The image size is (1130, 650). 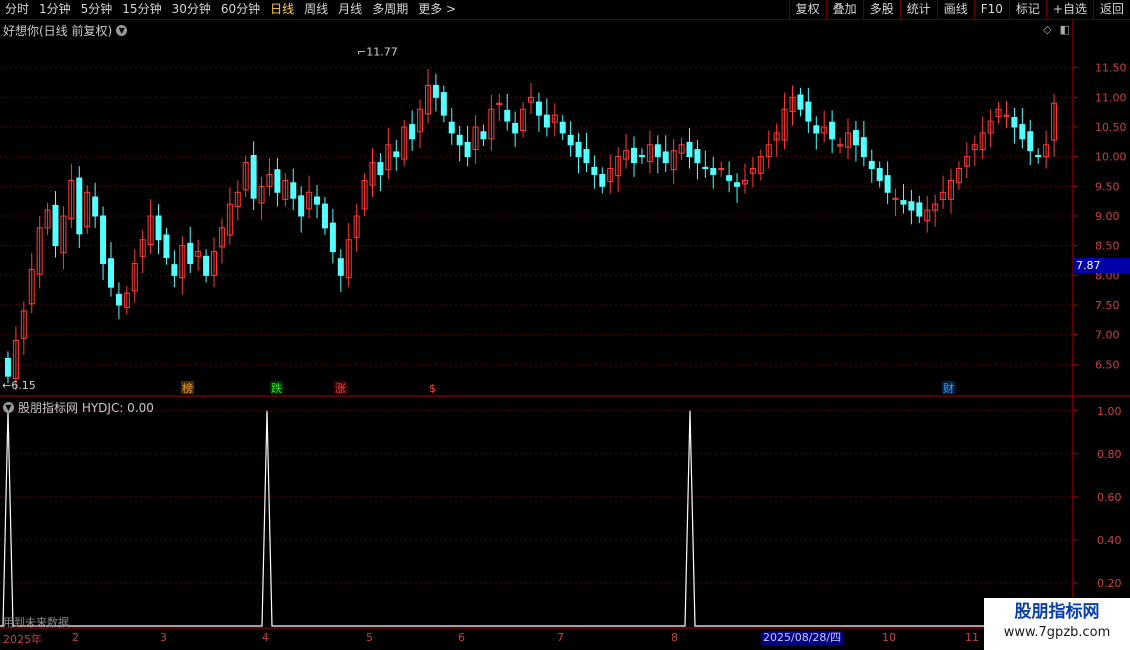 I want to click on y-tick-label: 9.50, so click(x=1107, y=186).